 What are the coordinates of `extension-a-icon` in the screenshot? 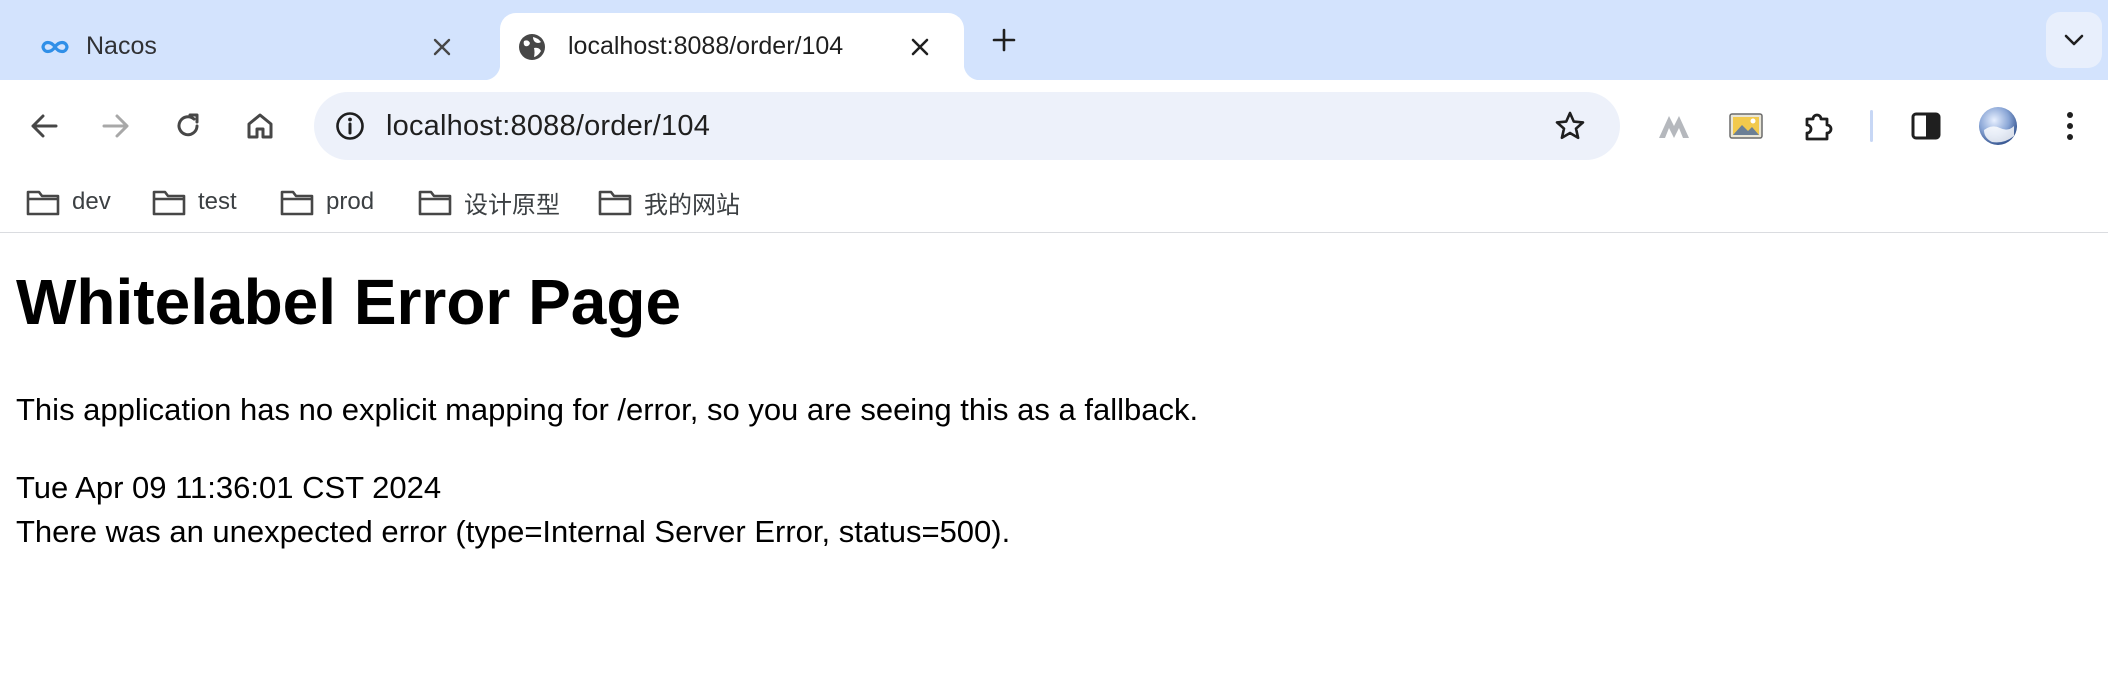 It's located at (1674, 126).